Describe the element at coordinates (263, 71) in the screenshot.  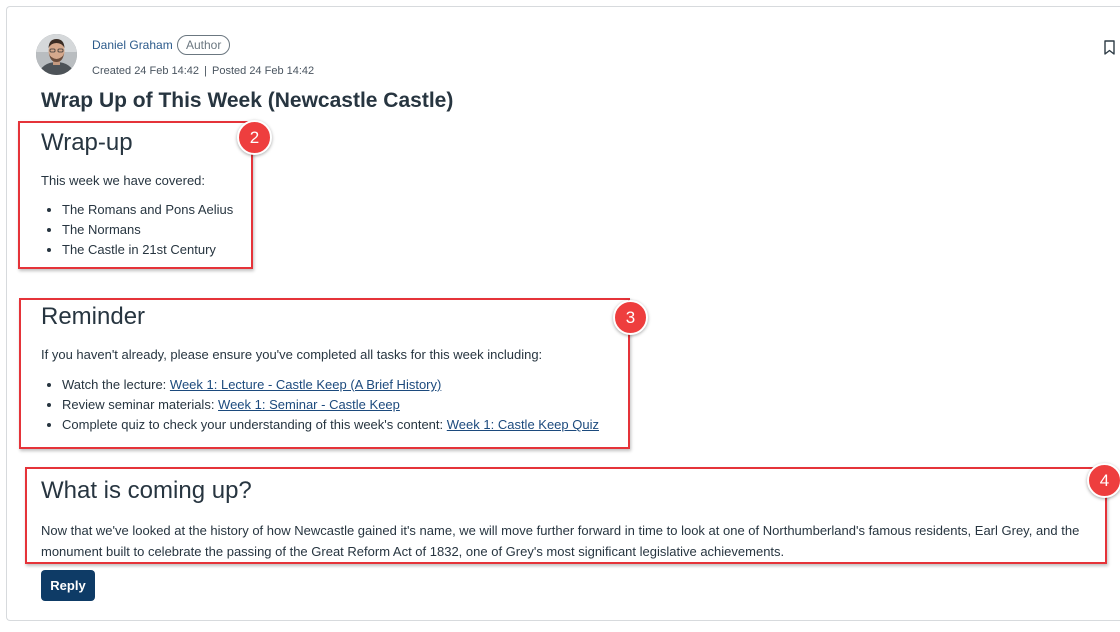
I see `posted-timestamp: Posted 24 Feb 14:42` at that location.